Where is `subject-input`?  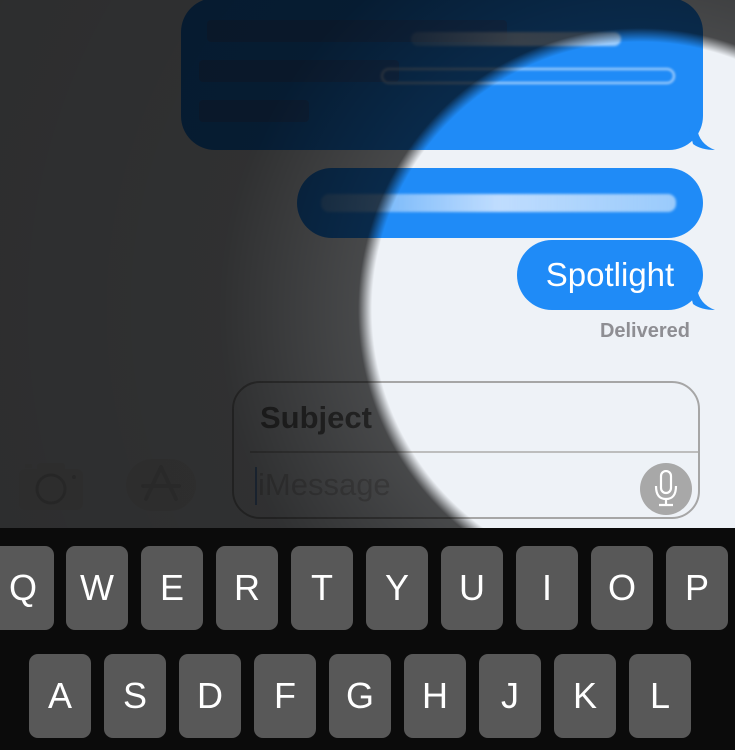 subject-input is located at coordinates (450, 418).